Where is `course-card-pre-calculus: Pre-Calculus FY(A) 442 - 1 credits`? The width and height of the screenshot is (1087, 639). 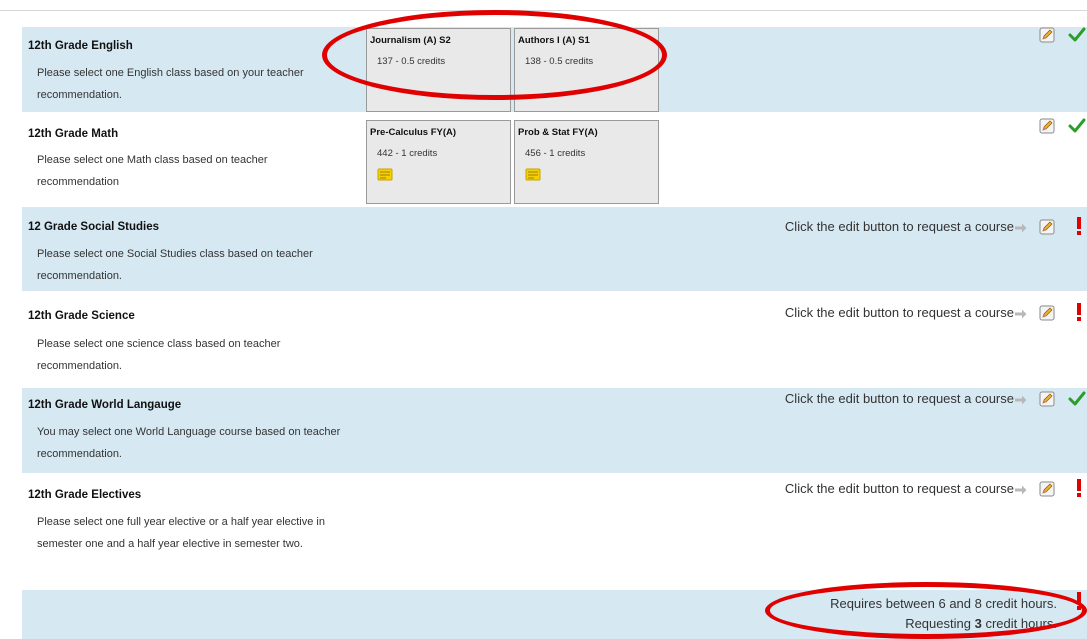 course-card-pre-calculus: Pre-Calculus FY(A) 442 - 1 credits is located at coordinates (438, 162).